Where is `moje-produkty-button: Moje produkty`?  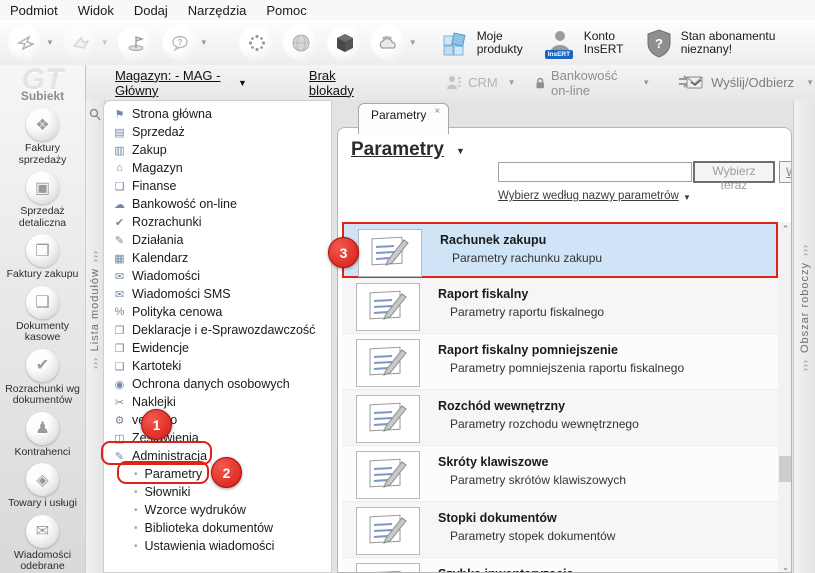 moje-produkty-button: Moje produkty is located at coordinates (486, 43).